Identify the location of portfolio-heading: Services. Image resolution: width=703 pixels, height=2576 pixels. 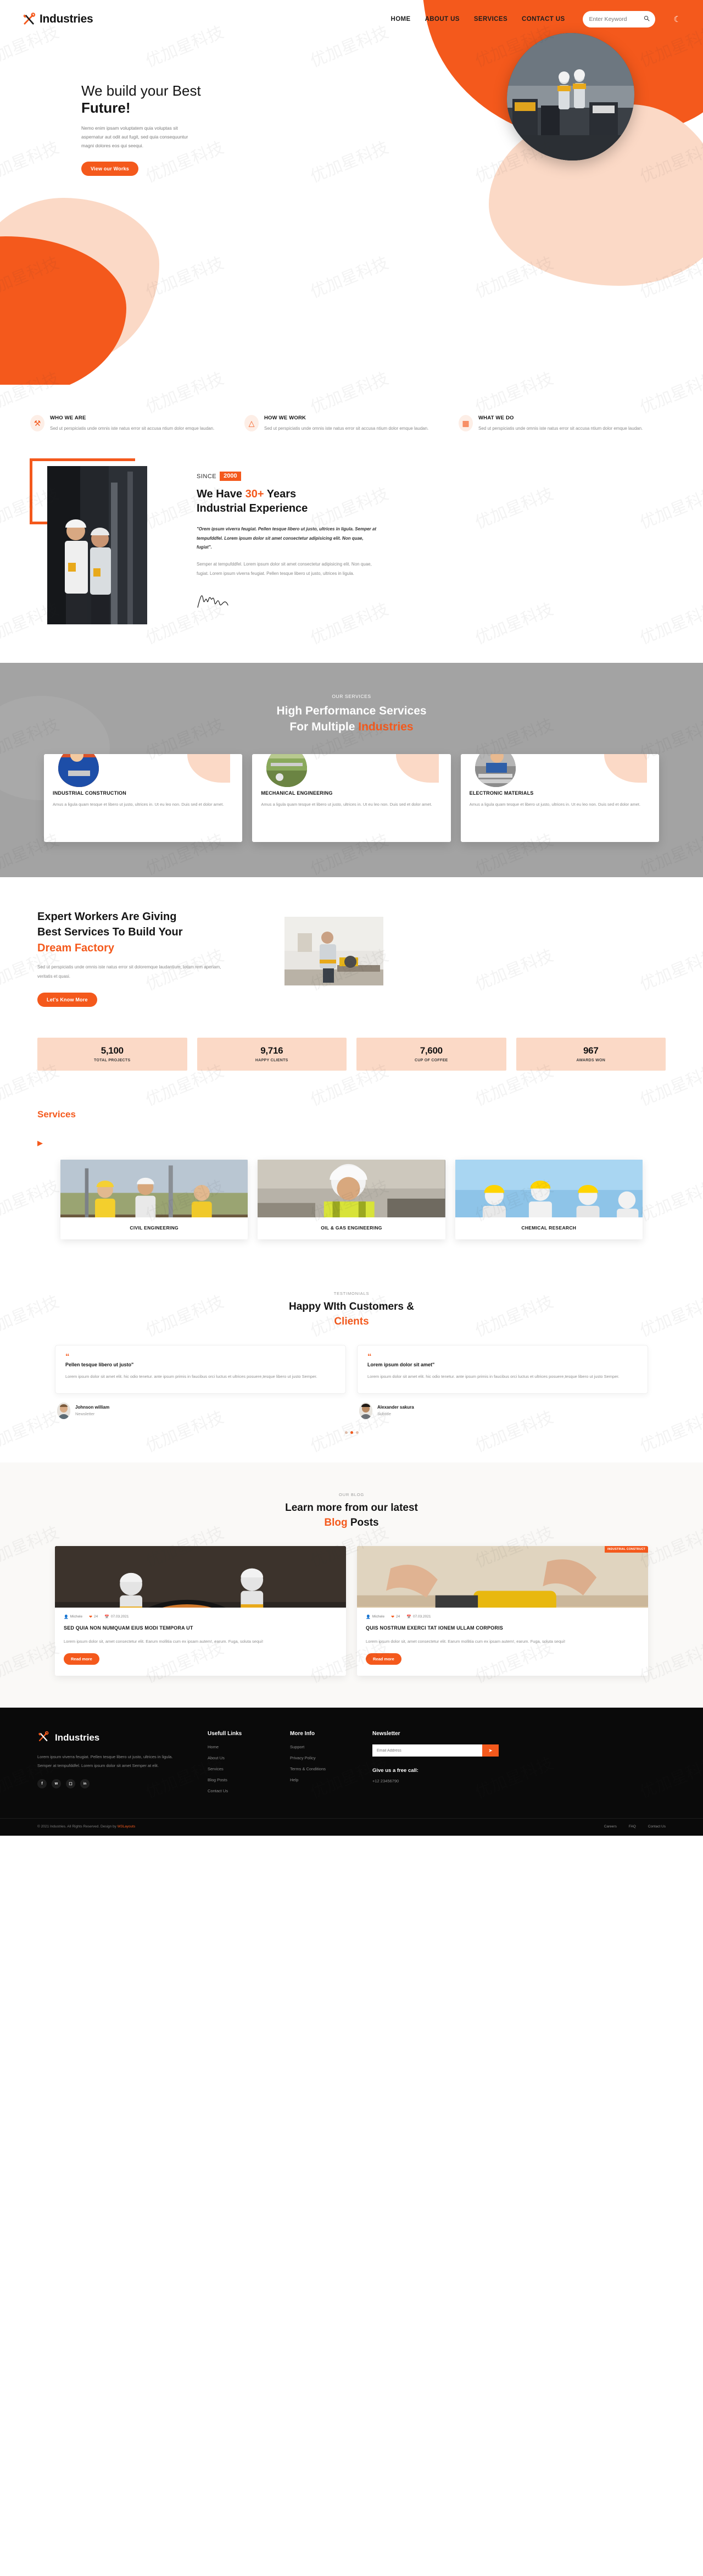
(56, 1114).